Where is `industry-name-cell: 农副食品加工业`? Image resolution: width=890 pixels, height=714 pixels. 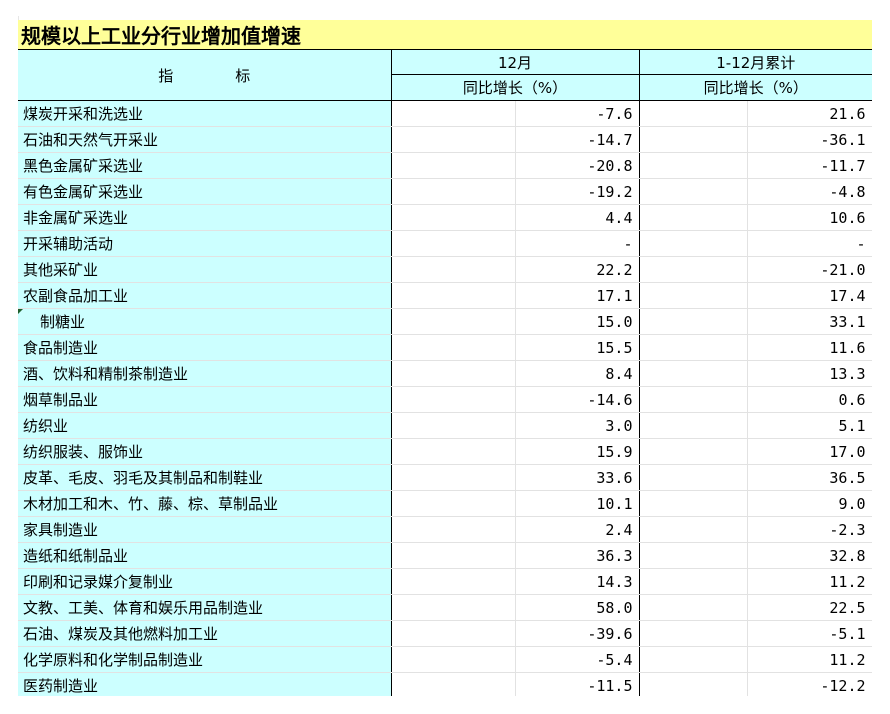
industry-name-cell: 农副食品加工业 is located at coordinates (205, 295).